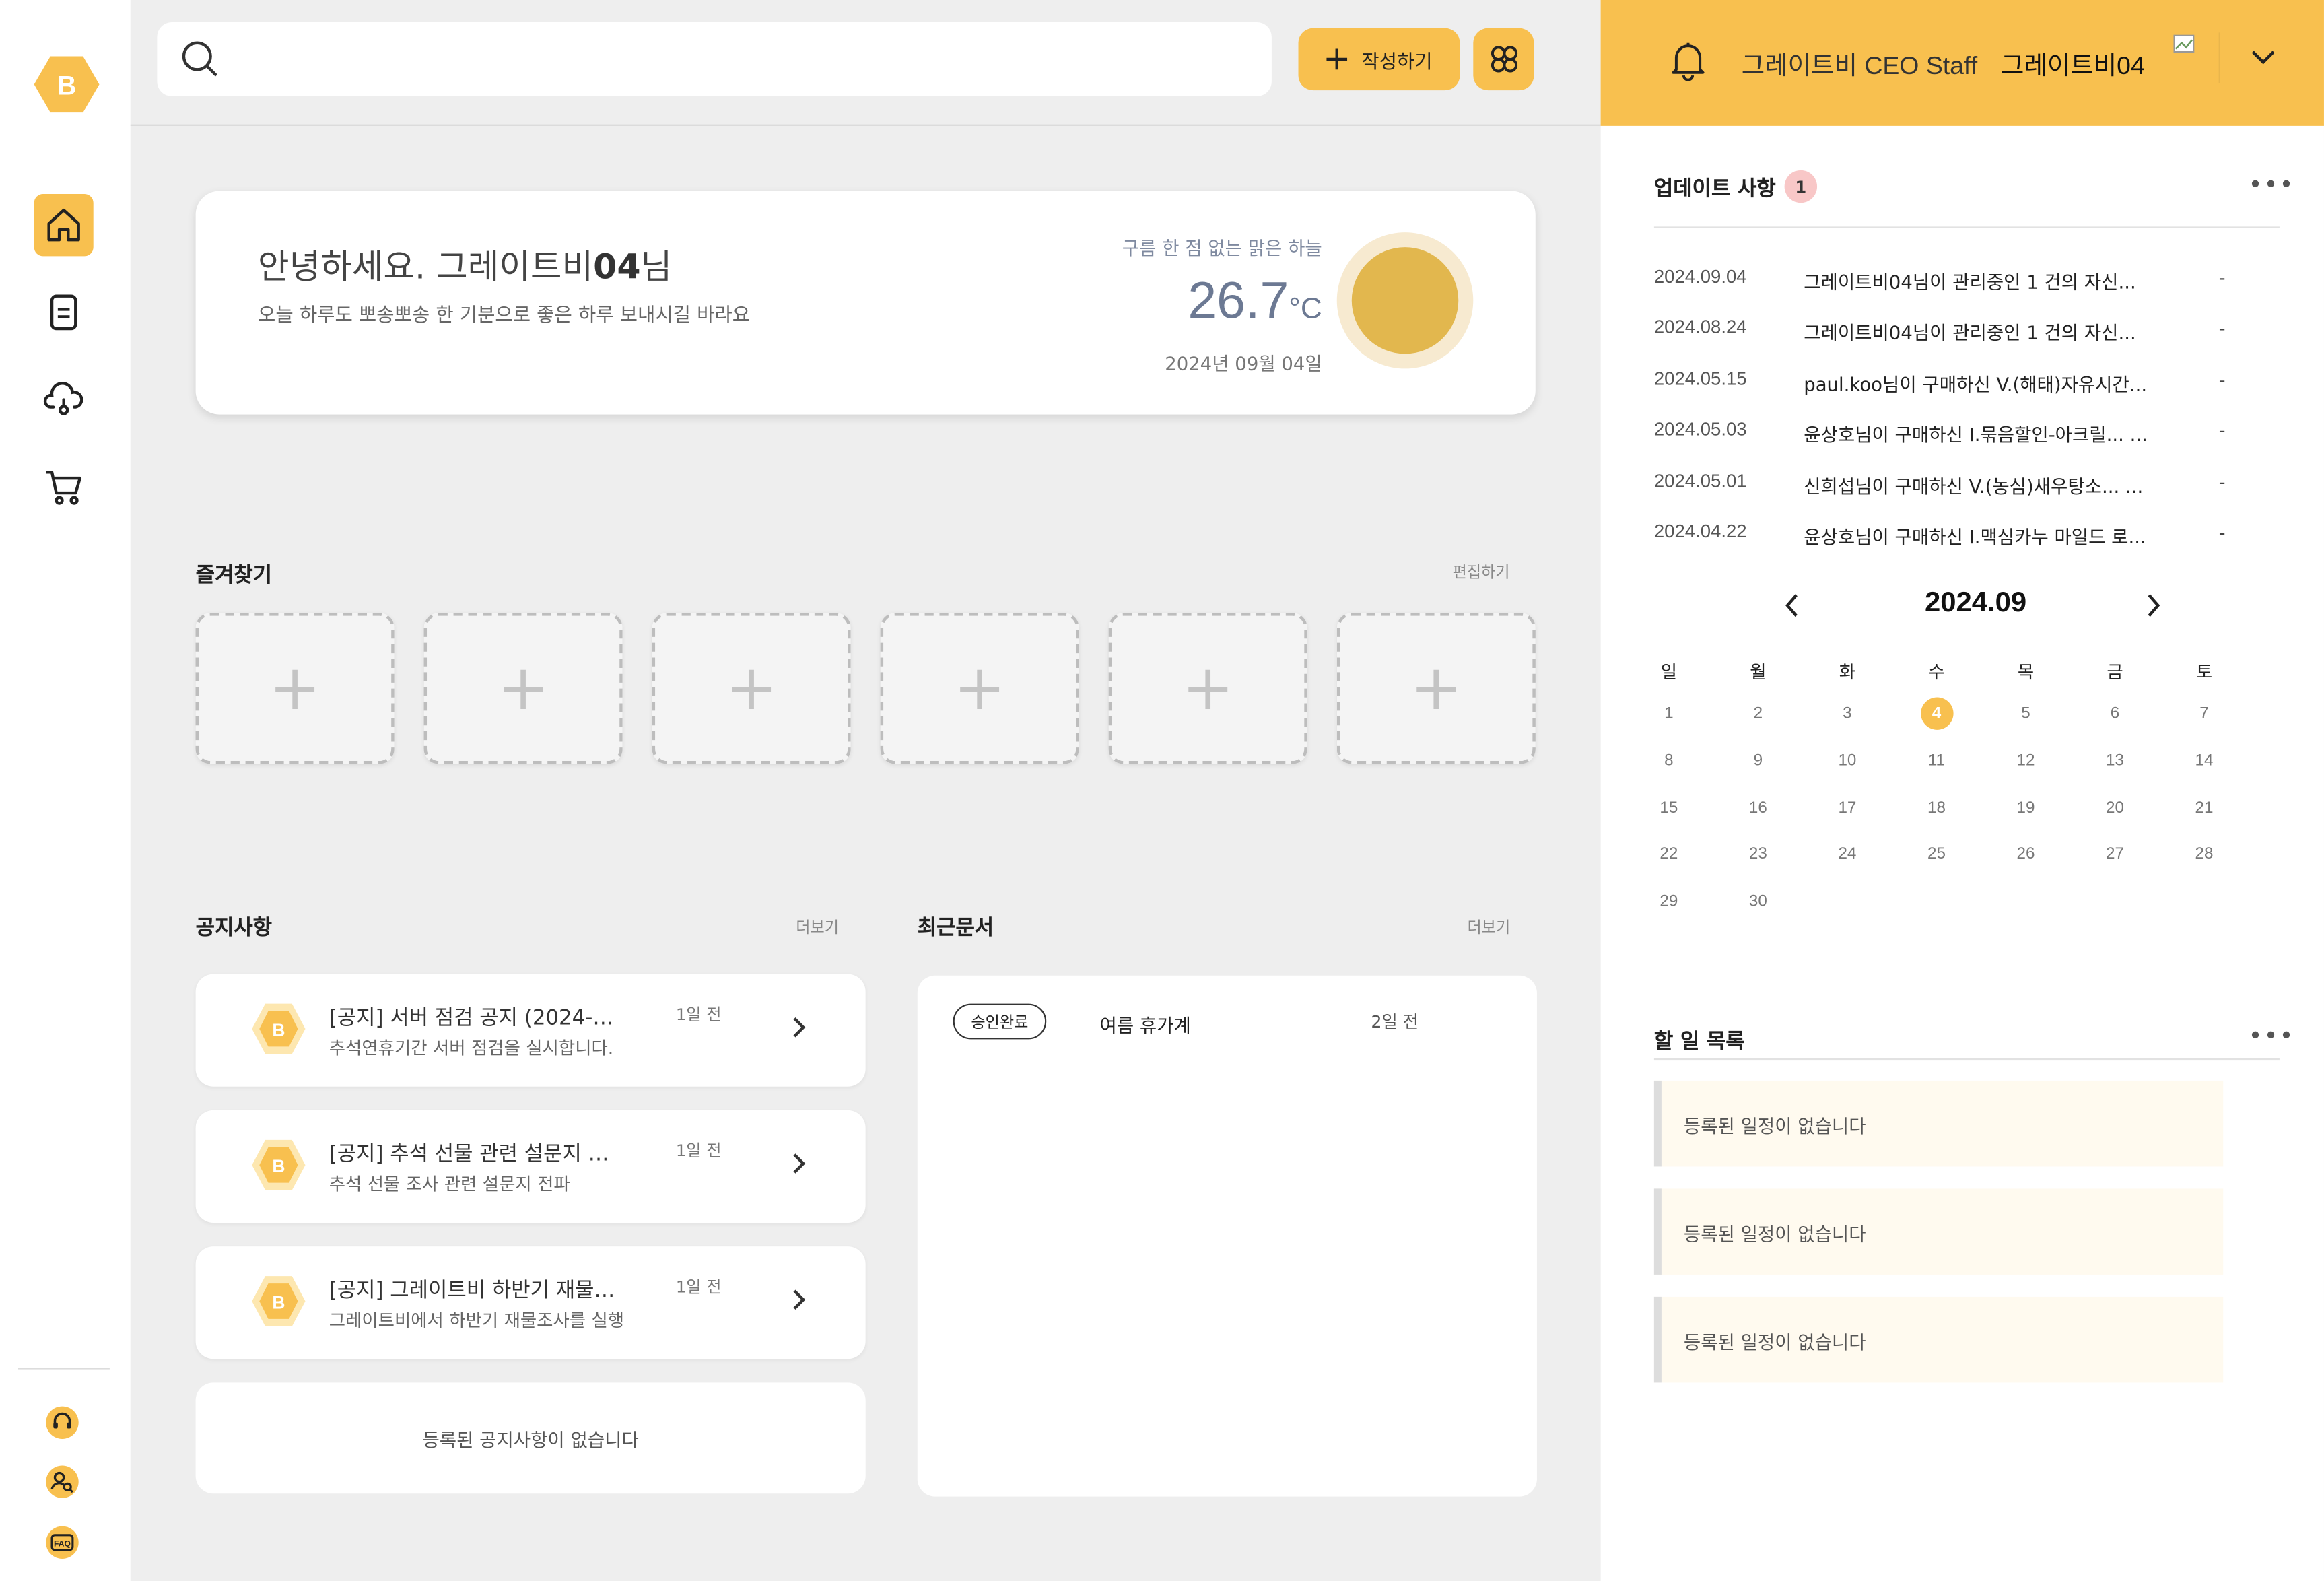 The width and height of the screenshot is (2324, 1581). What do you see at coordinates (955, 929) in the screenshot?
I see `recent-docs-title: 최근문서` at bounding box center [955, 929].